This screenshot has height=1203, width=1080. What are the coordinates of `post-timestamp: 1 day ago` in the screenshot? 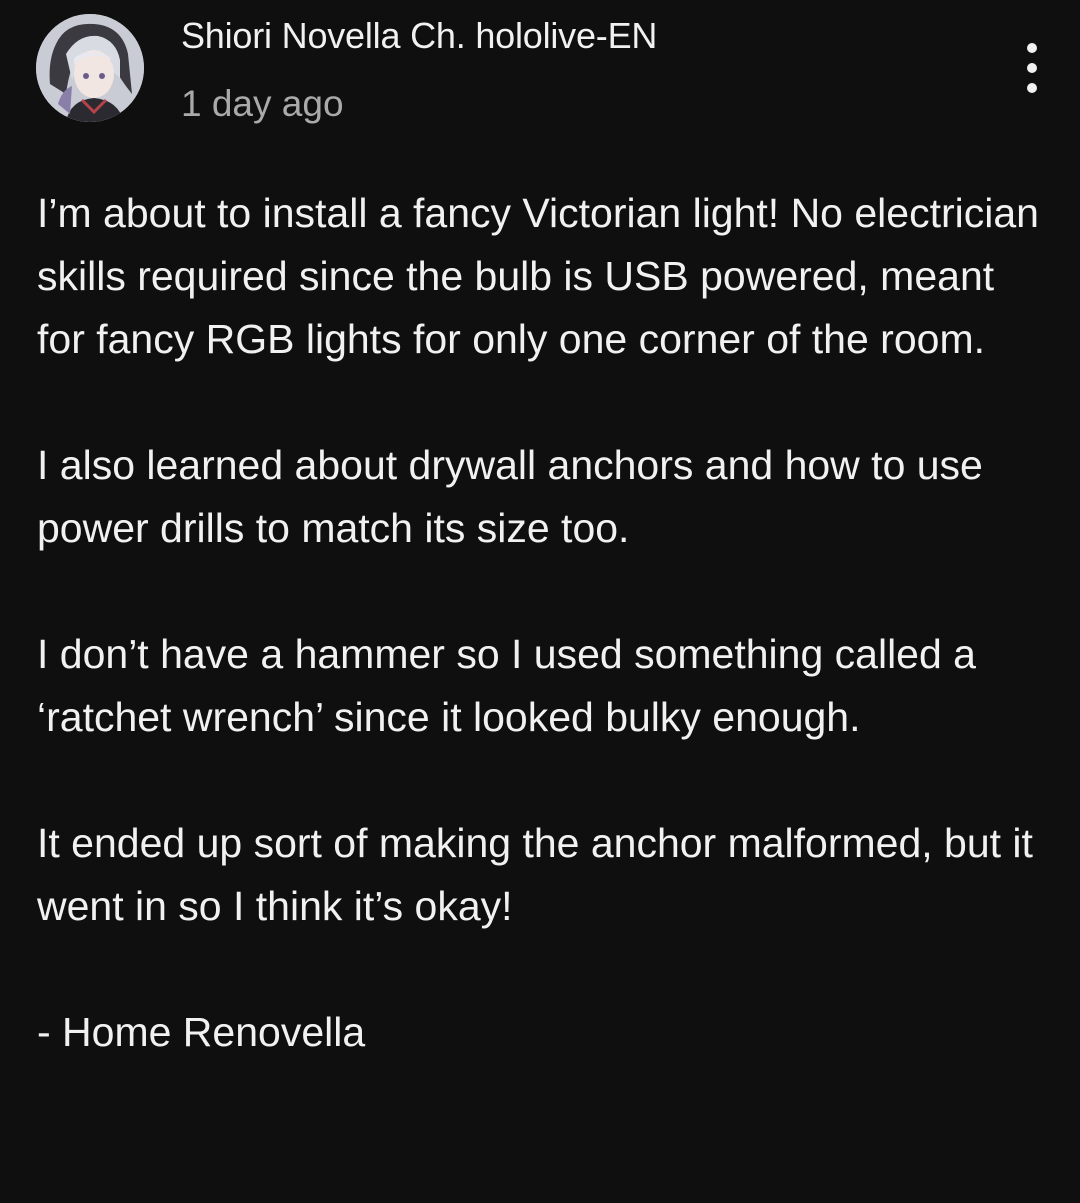 It's located at (262, 103).